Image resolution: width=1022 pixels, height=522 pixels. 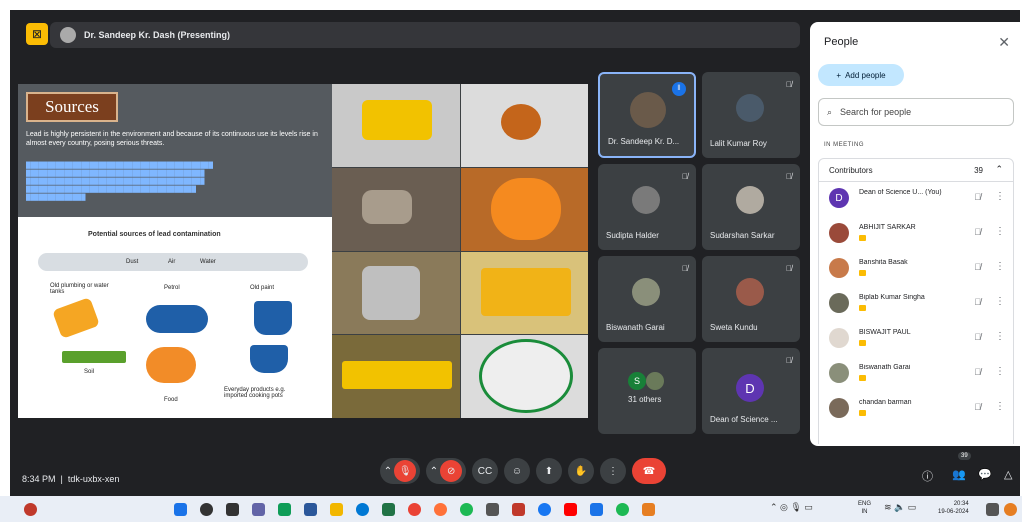 What do you see at coordinates (841, 42) in the screenshot?
I see `panel-title: People` at bounding box center [841, 42].